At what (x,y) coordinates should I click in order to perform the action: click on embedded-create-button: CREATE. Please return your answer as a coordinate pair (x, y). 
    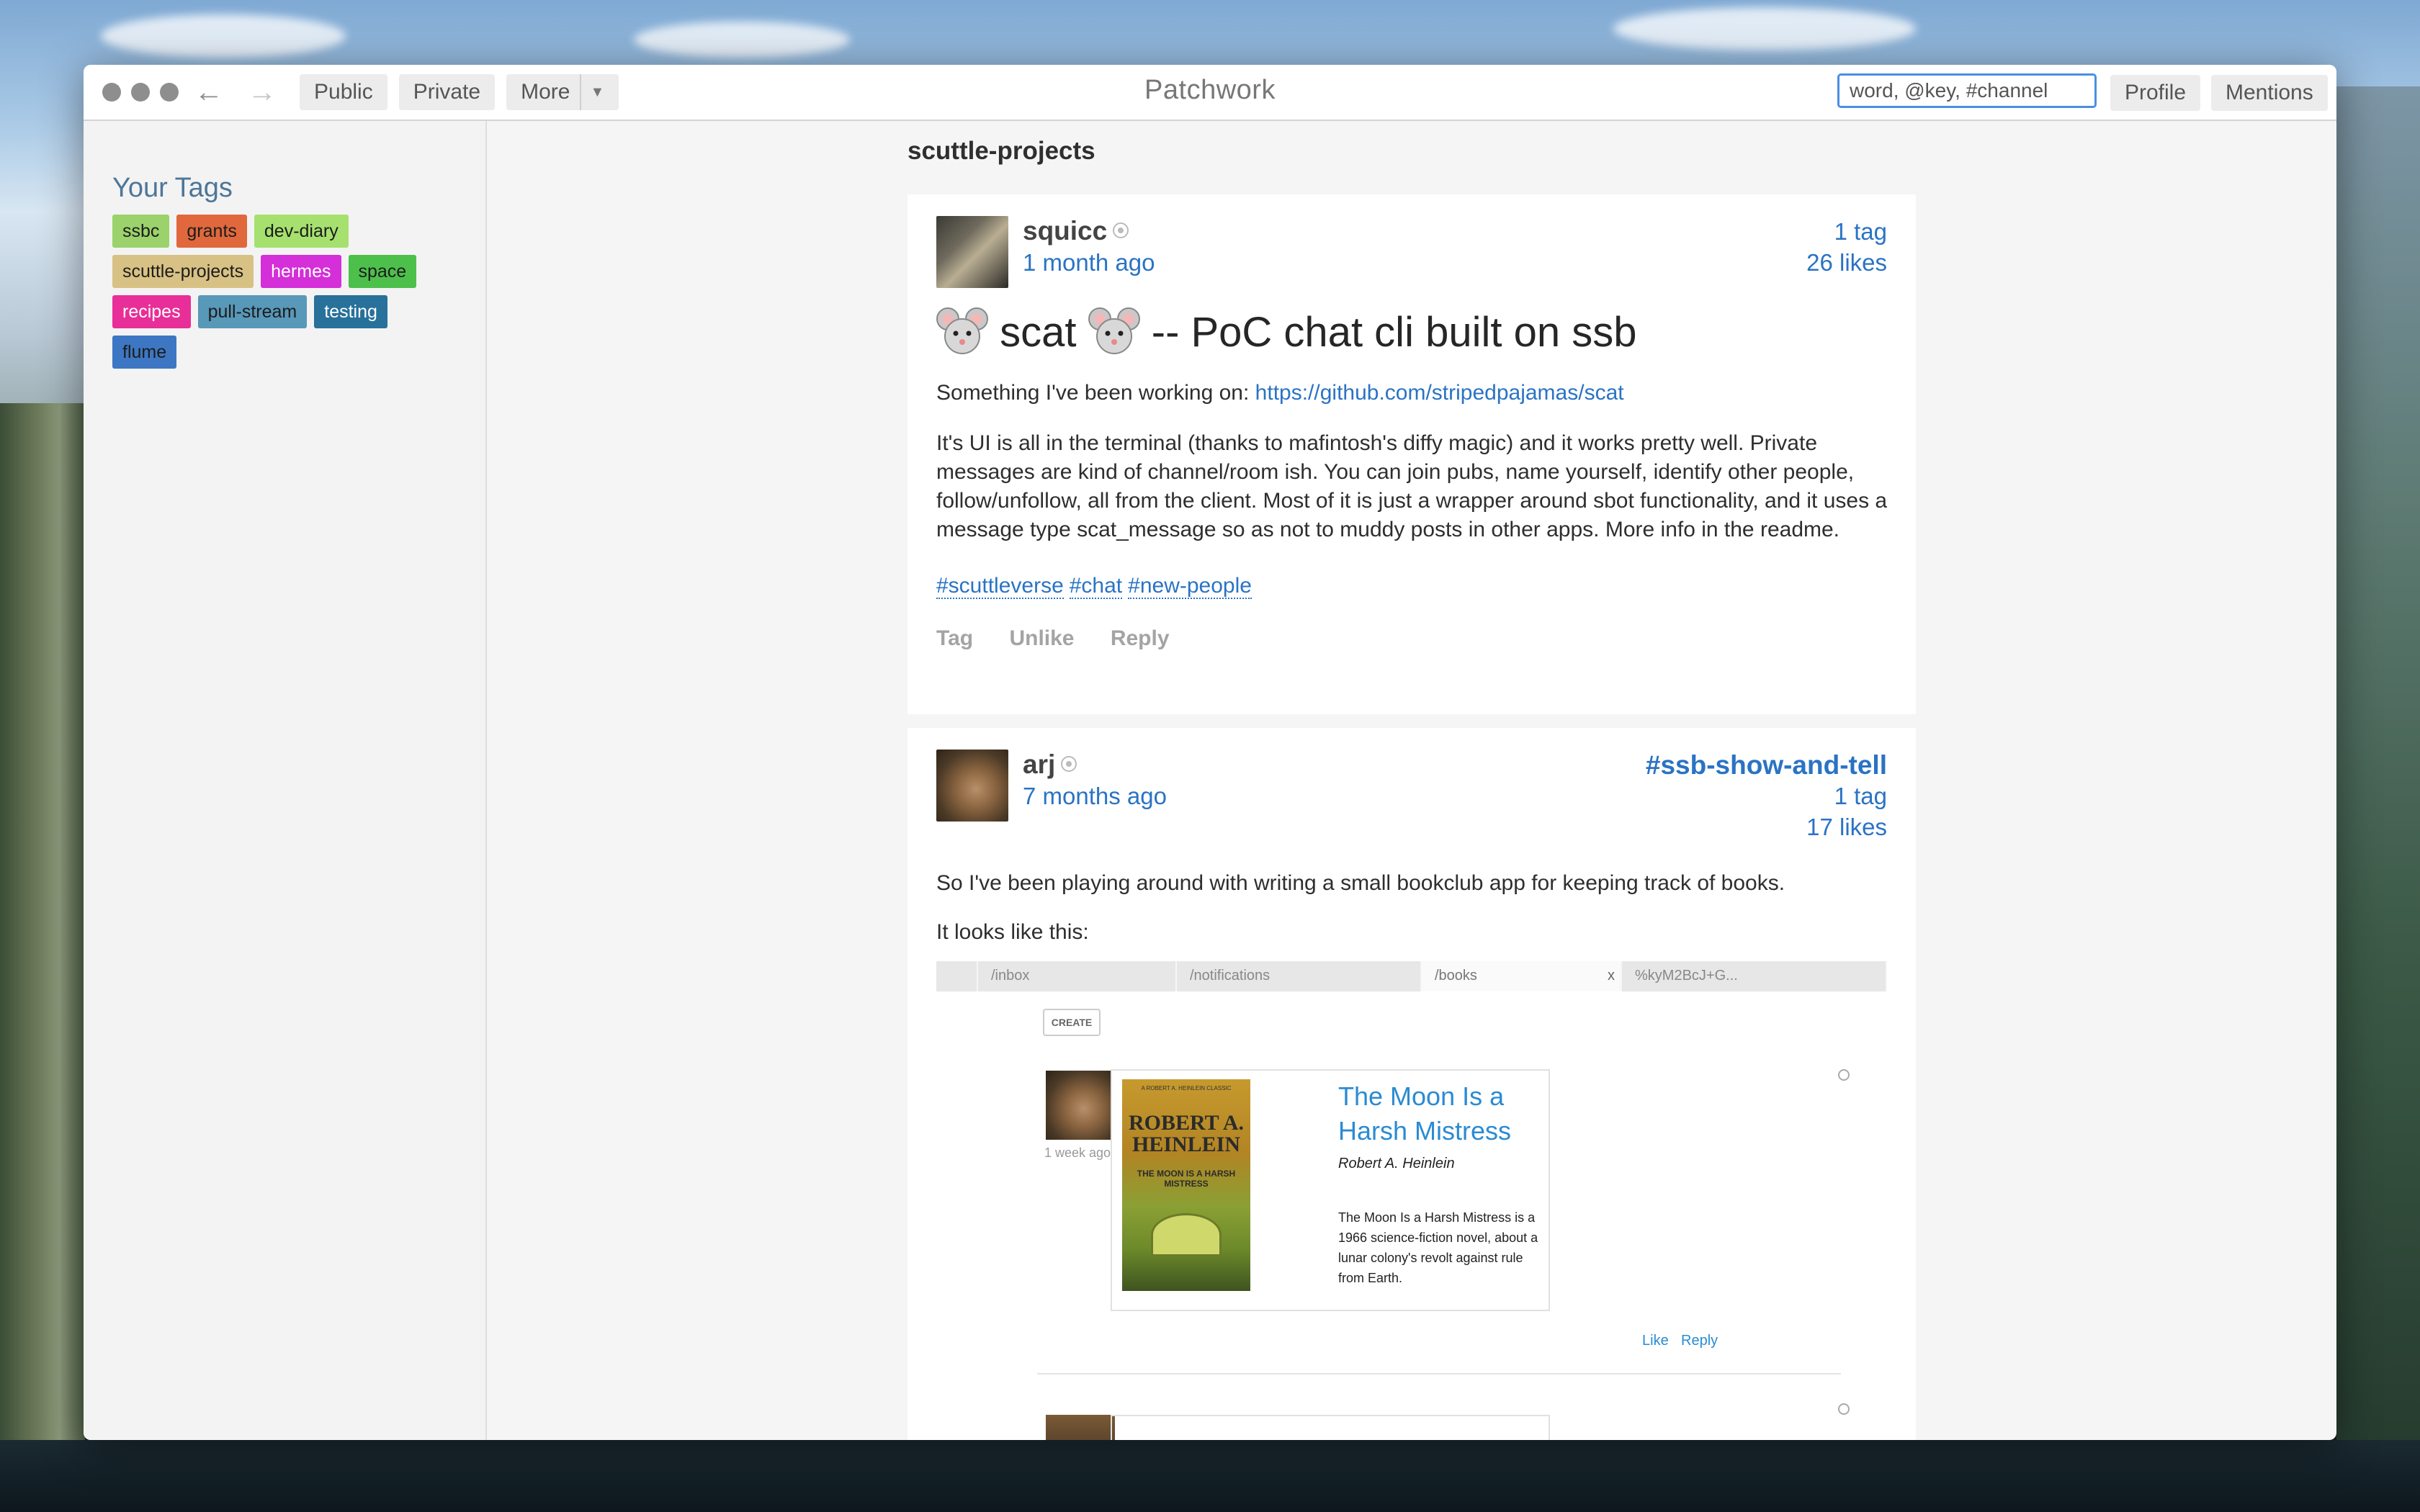
    Looking at the image, I should click on (1072, 1022).